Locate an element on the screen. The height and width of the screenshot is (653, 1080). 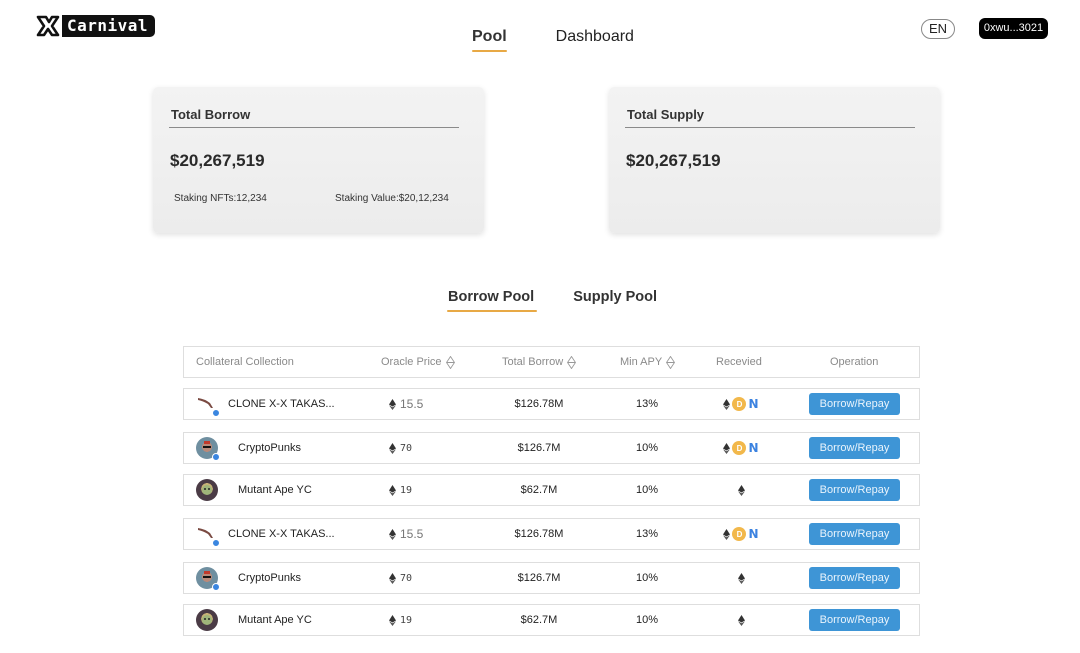
language-button: EN is located at coordinates (938, 29).